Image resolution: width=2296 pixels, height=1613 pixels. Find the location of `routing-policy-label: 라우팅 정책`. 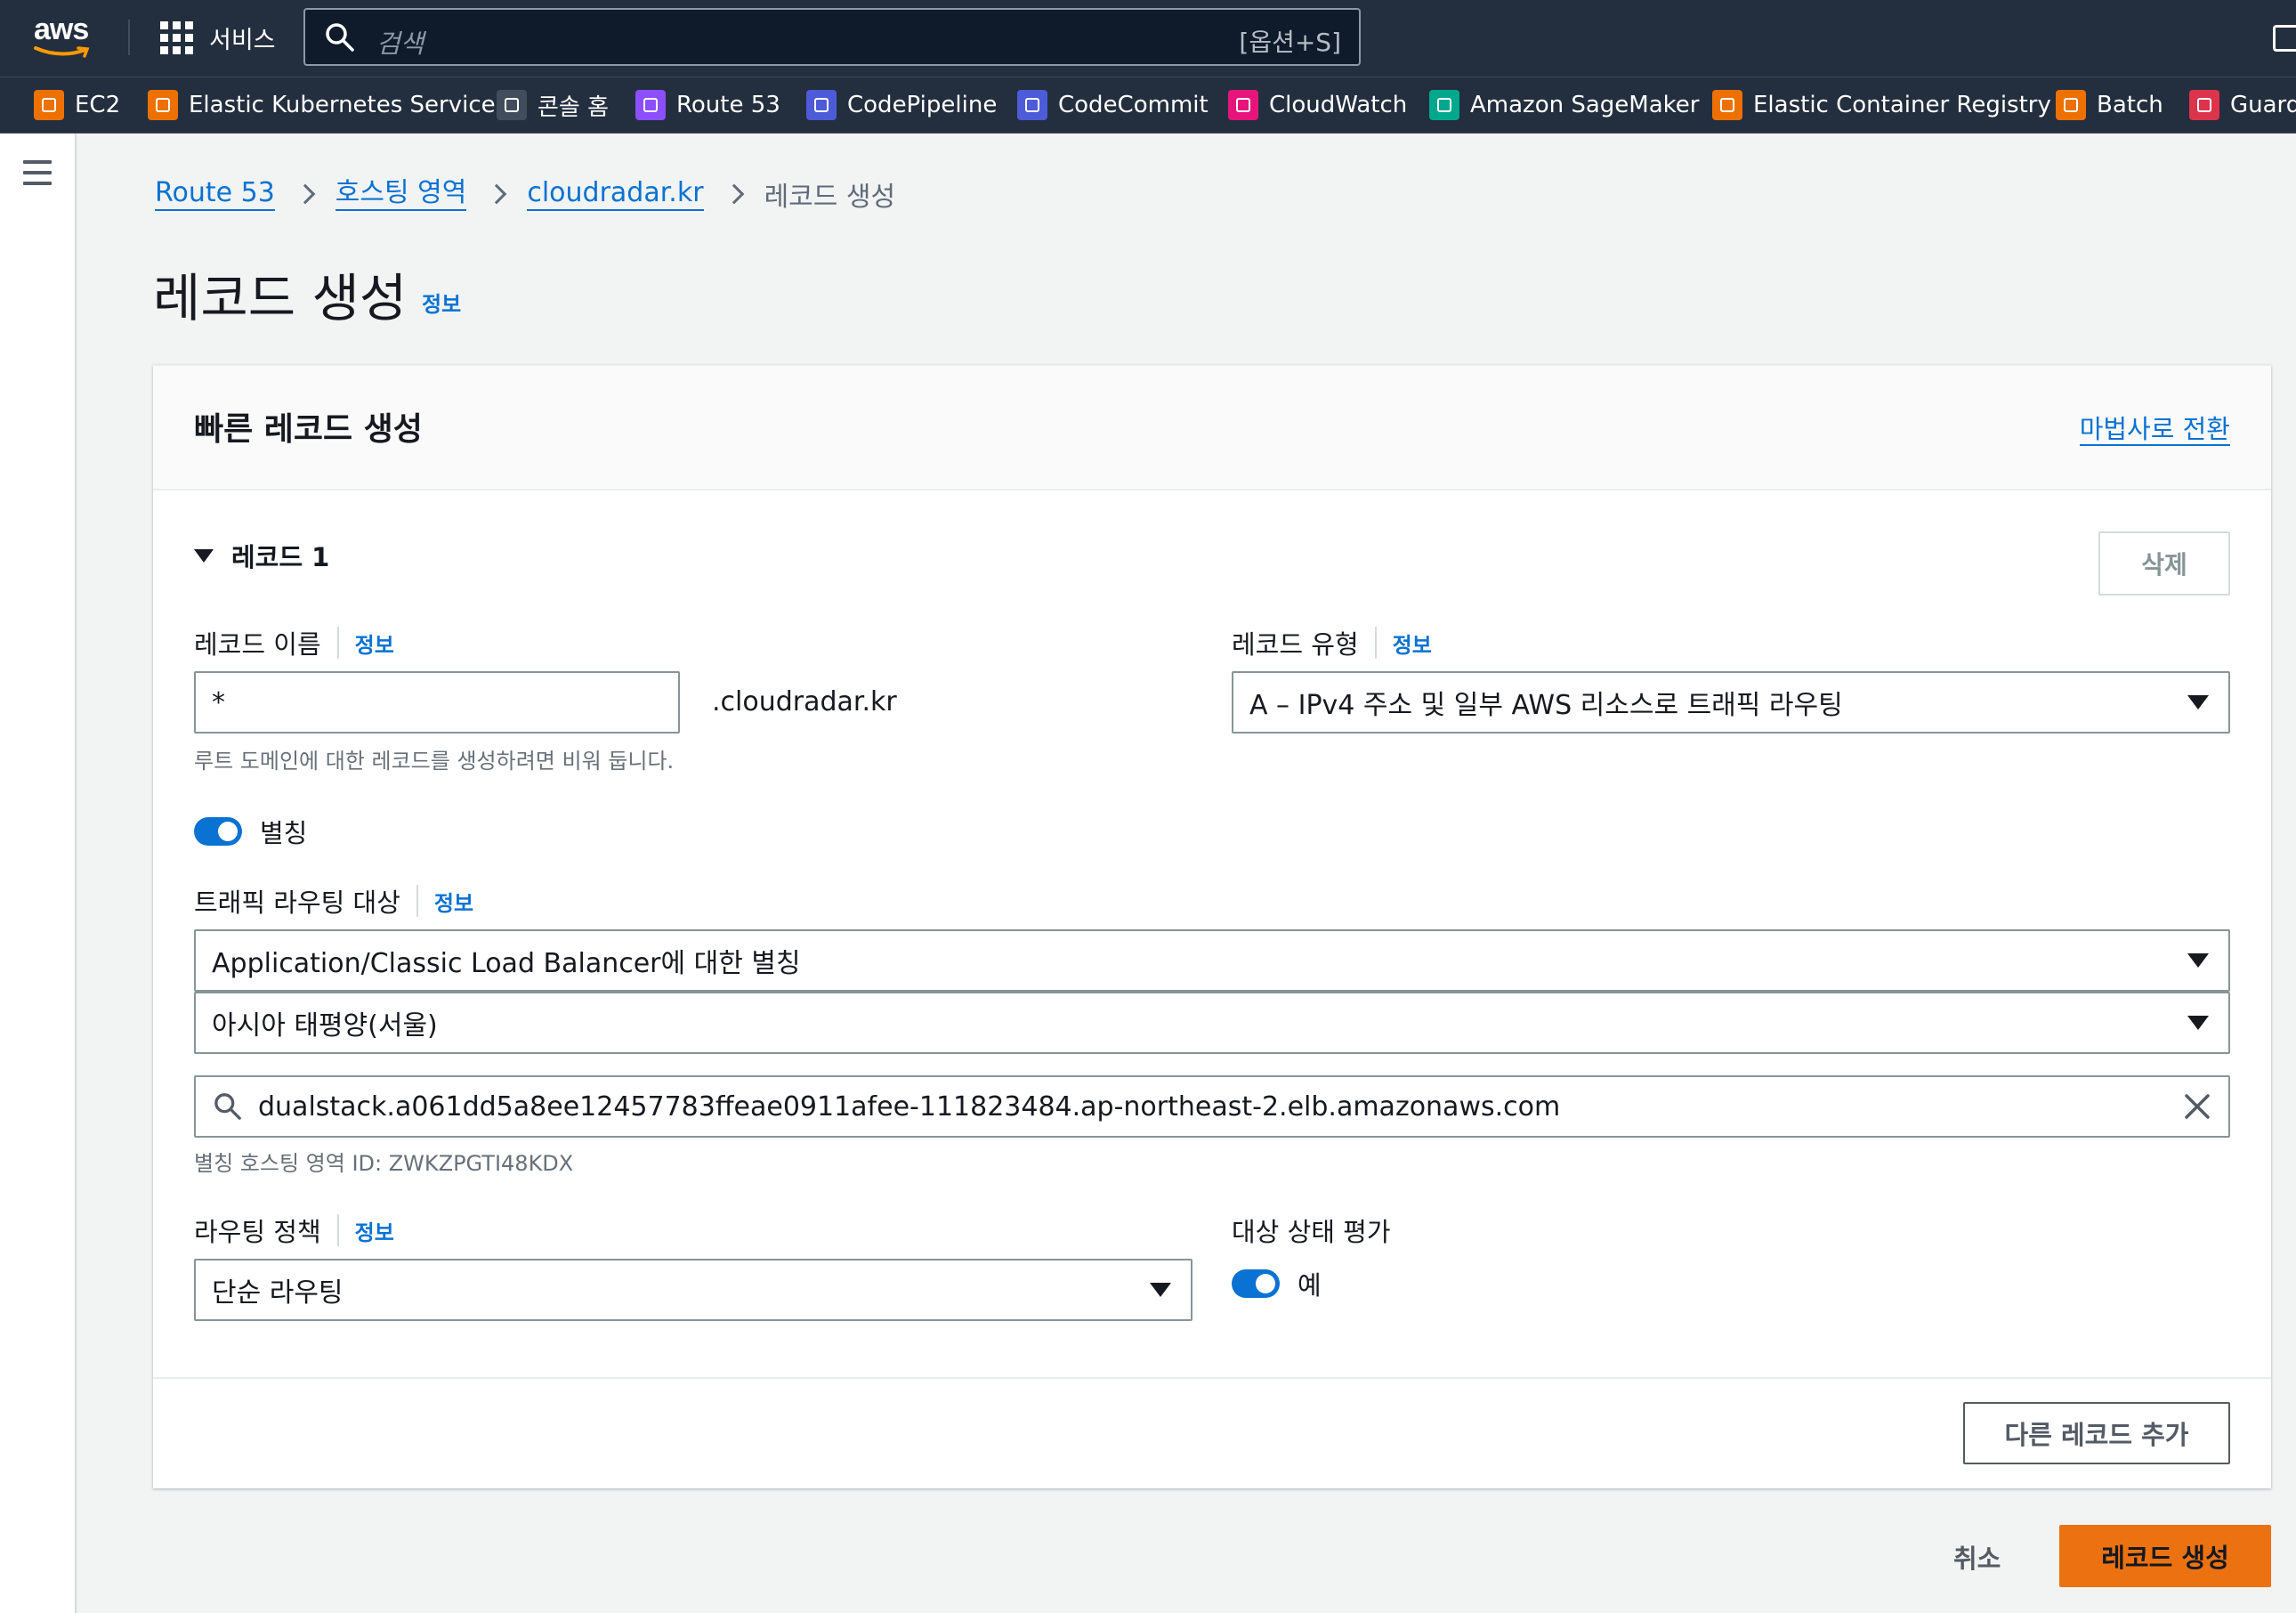

routing-policy-label: 라우팅 정책 is located at coordinates (257, 1232).